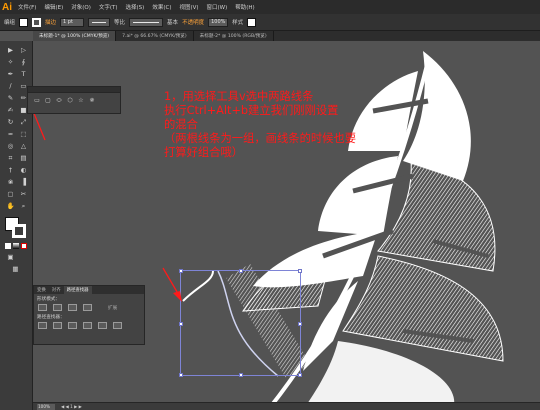 The image size is (540, 410). What do you see at coordinates (10, 158) in the screenshot?
I see `mesh-icon: ⌗` at bounding box center [10, 158].